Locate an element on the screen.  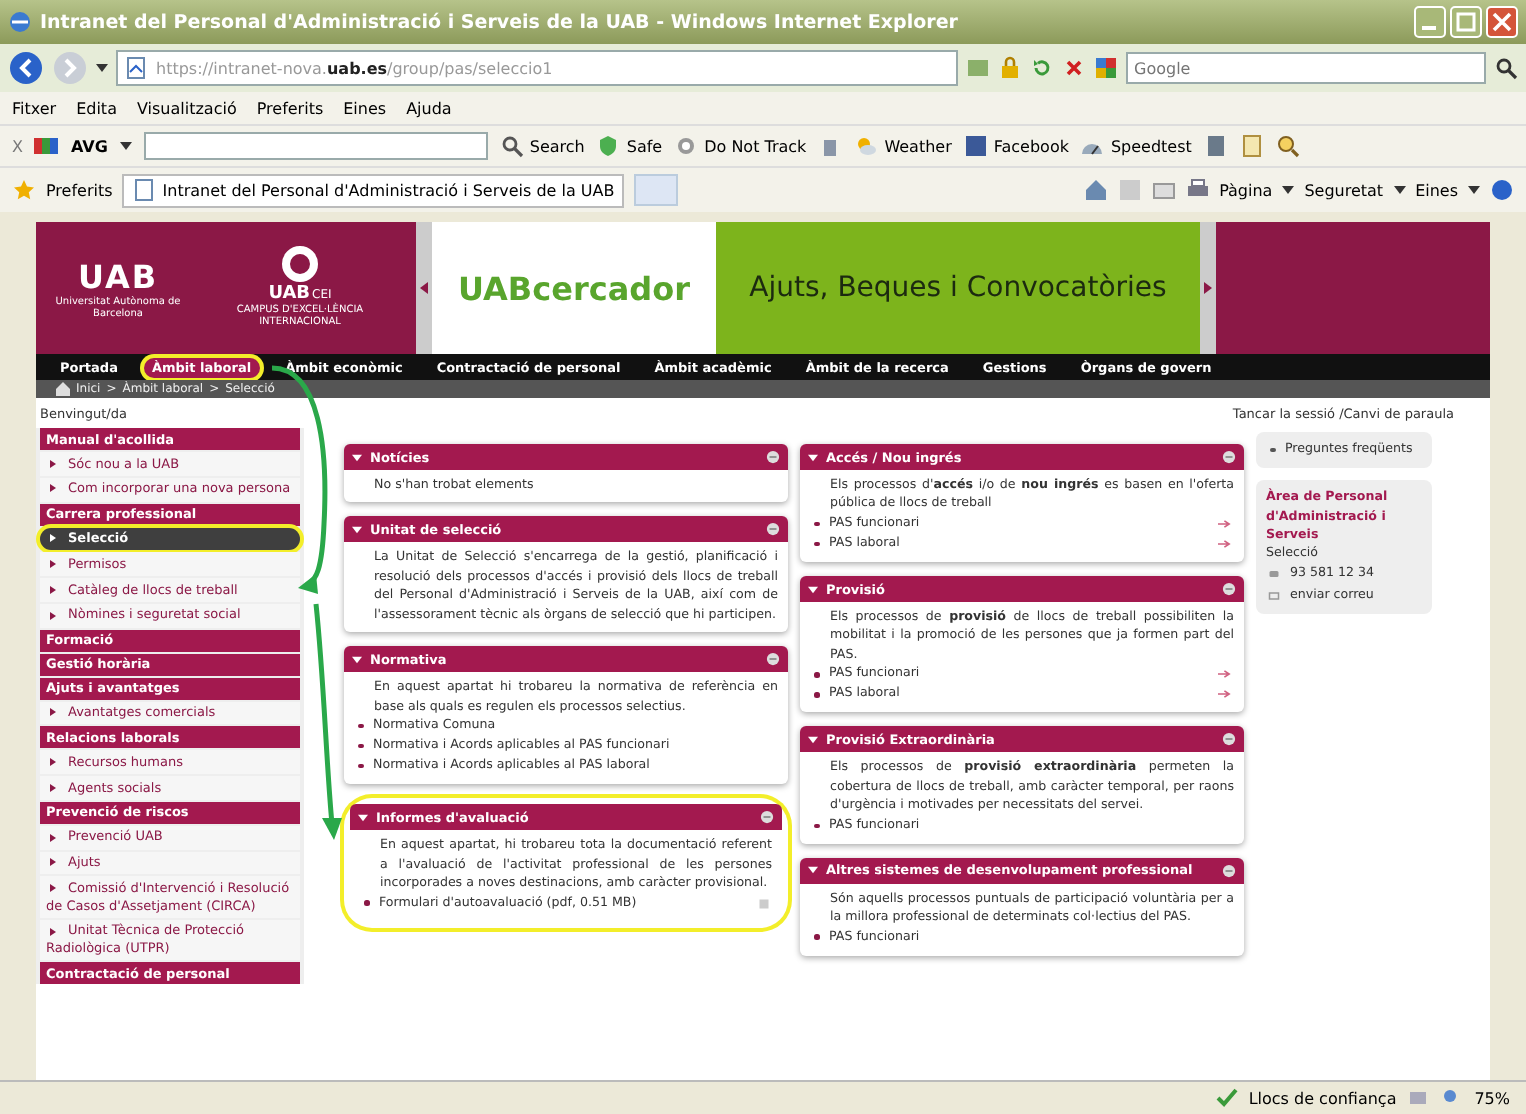
square-icon is located at coordinates (975, 146).